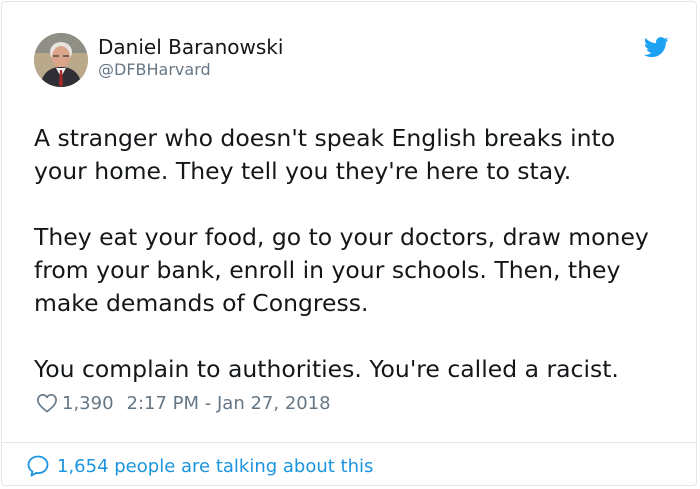 The height and width of the screenshot is (489, 700). I want to click on avatar, so click(61, 60).